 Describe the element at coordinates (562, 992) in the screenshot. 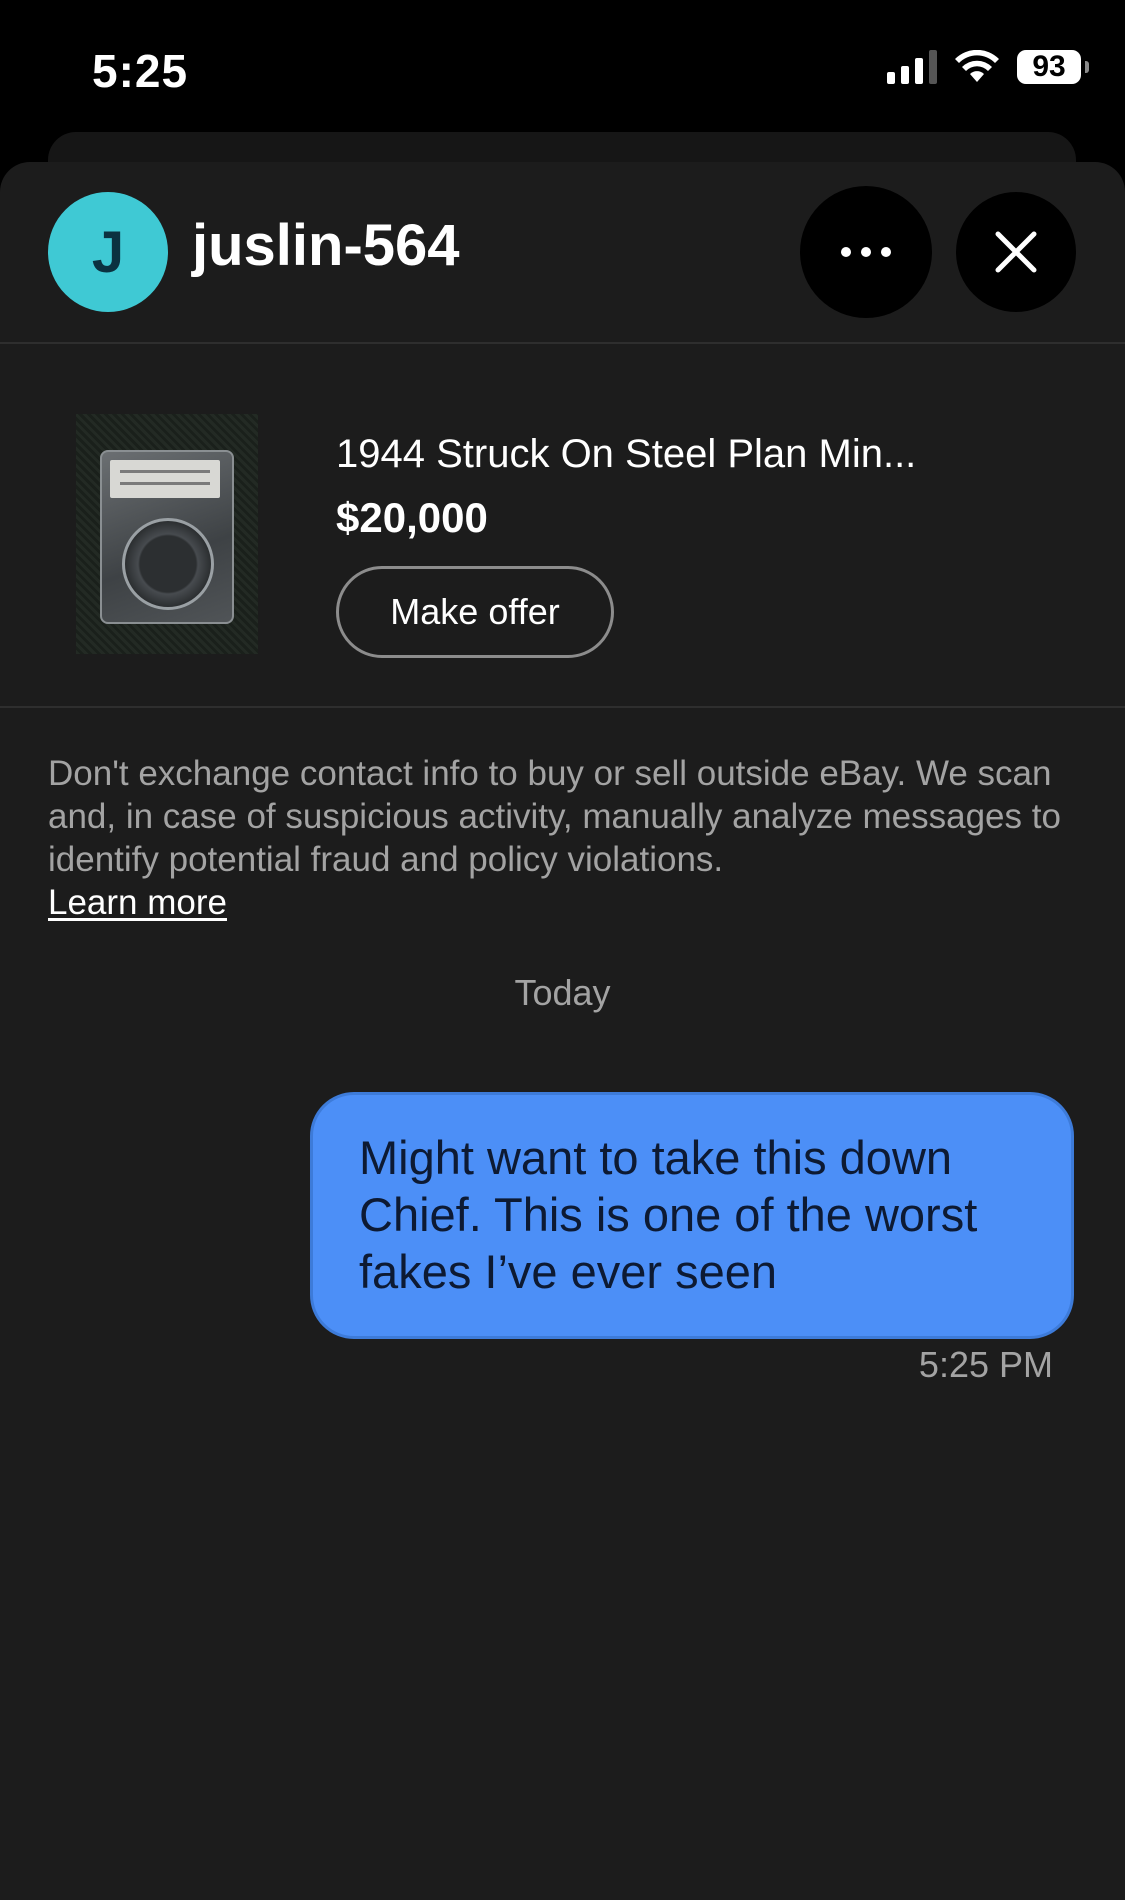

I see `date-separator: Today` at that location.